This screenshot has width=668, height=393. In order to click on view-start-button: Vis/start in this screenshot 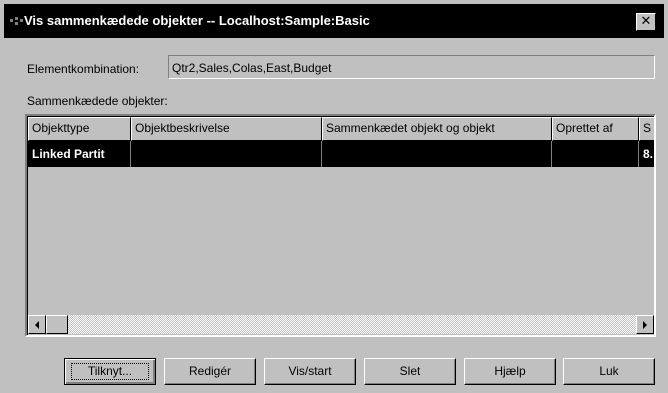, I will do `click(310, 371)`.